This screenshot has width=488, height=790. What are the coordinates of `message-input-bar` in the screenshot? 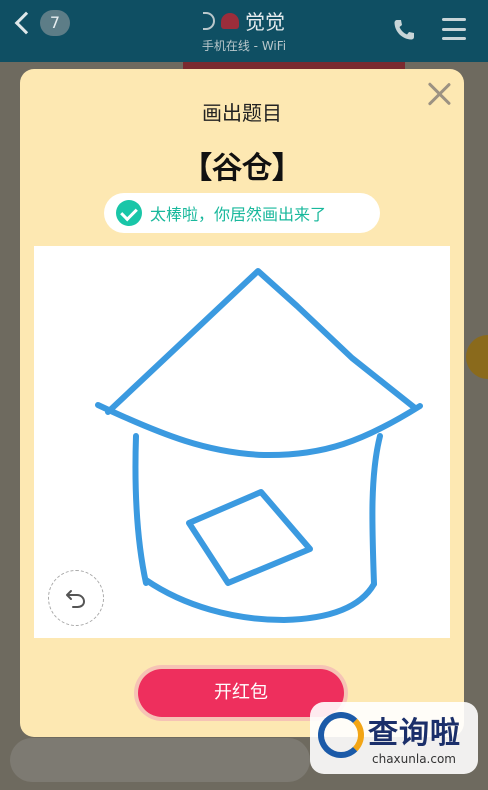 It's located at (160, 760).